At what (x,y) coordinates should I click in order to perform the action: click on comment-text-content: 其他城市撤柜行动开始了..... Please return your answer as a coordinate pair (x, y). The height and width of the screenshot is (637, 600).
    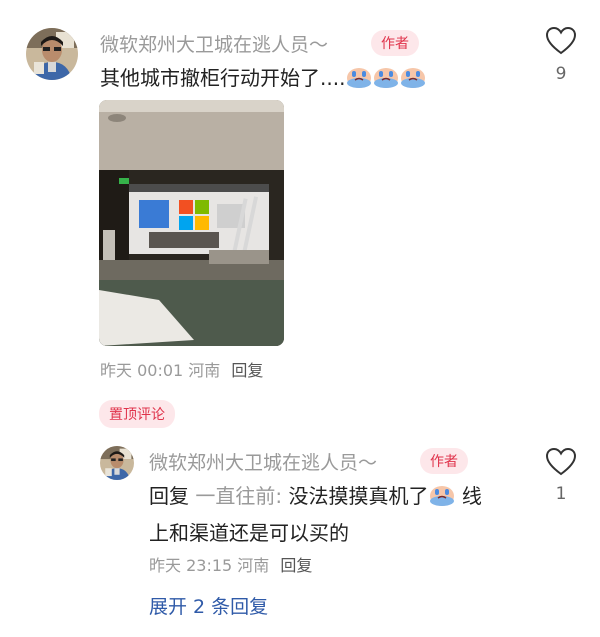
    Looking at the image, I should click on (223, 78).